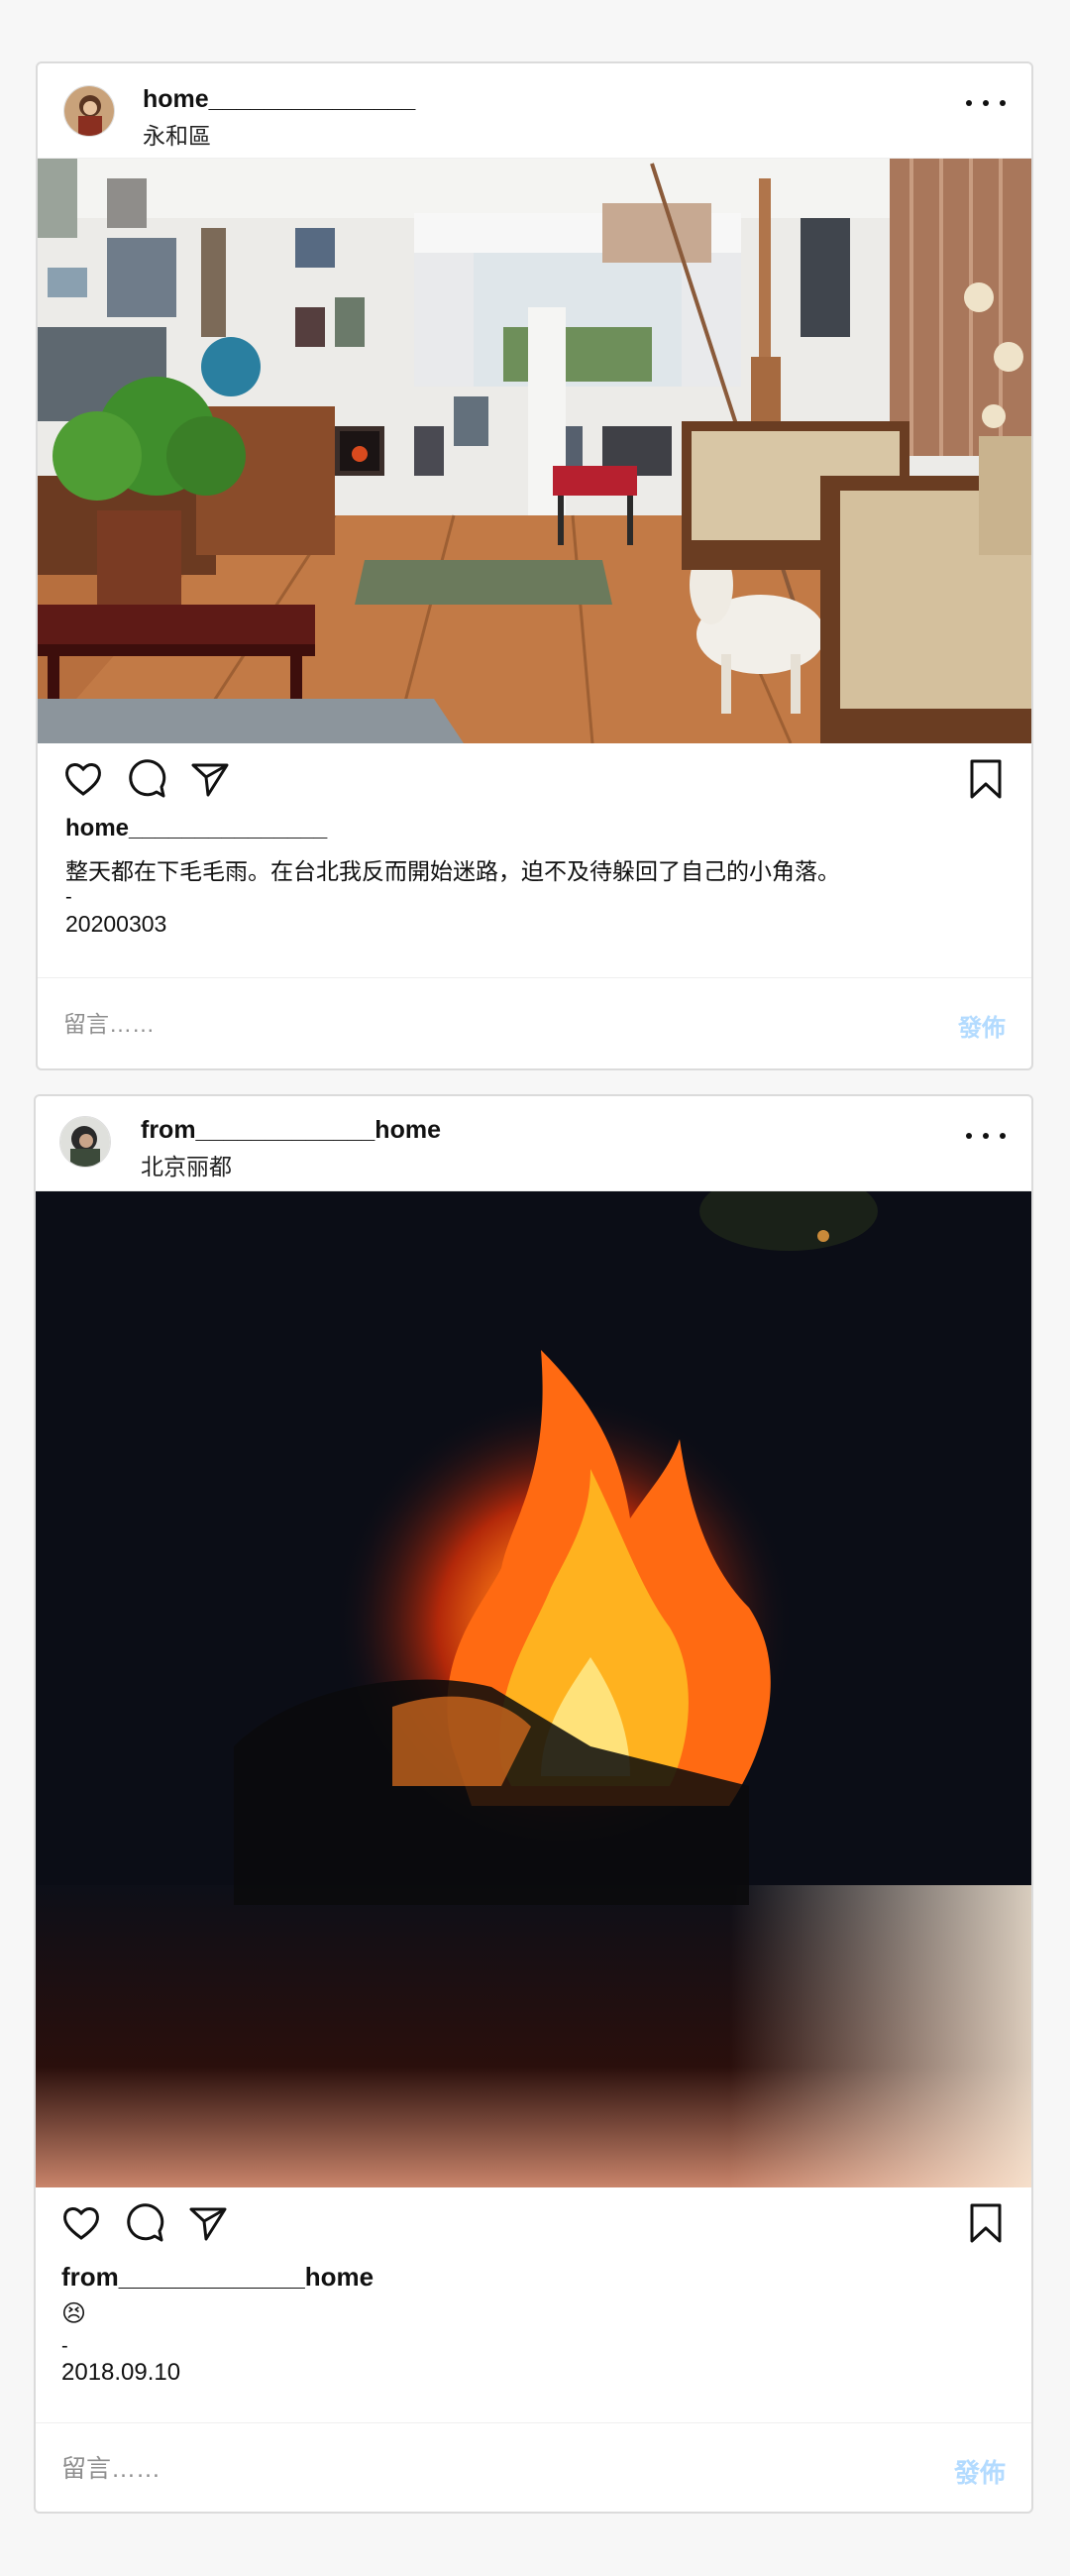 The height and width of the screenshot is (2576, 1070). Describe the element at coordinates (291, 1130) in the screenshot. I see `post-username: from_____________home` at that location.